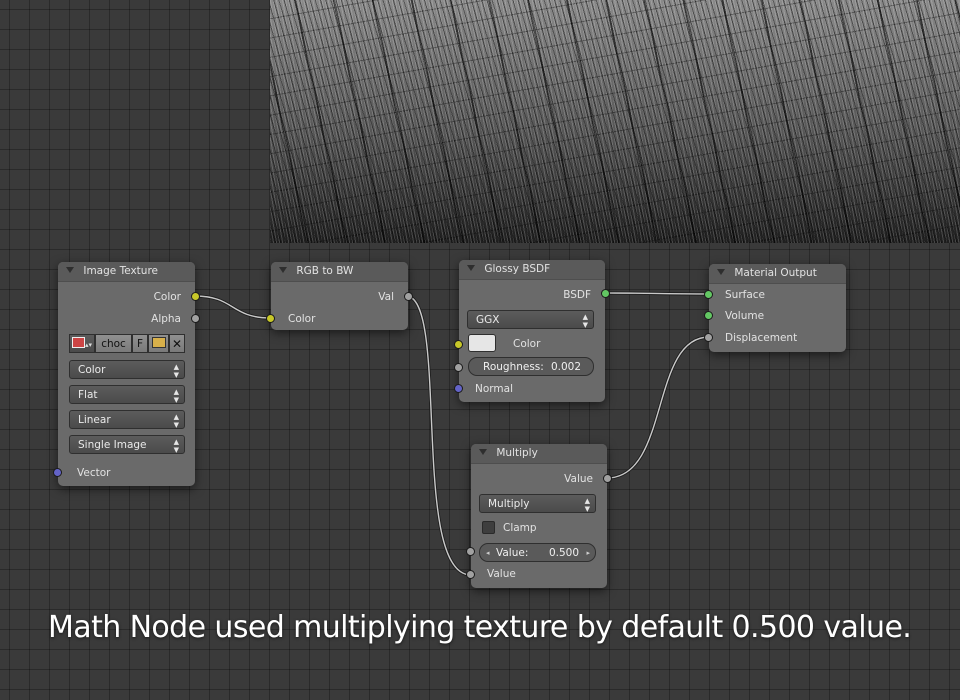 The width and height of the screenshot is (960, 700). I want to click on image-texture-header: Image Texture, so click(126, 272).